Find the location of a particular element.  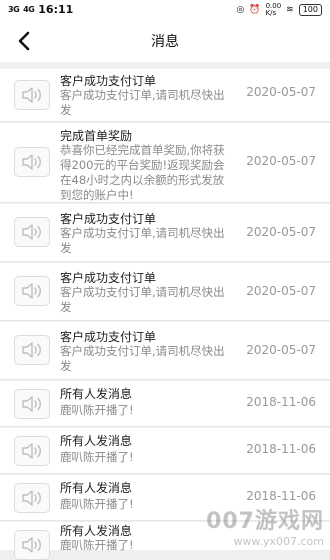

net-speed: 0.00 K/s is located at coordinates (273, 9).